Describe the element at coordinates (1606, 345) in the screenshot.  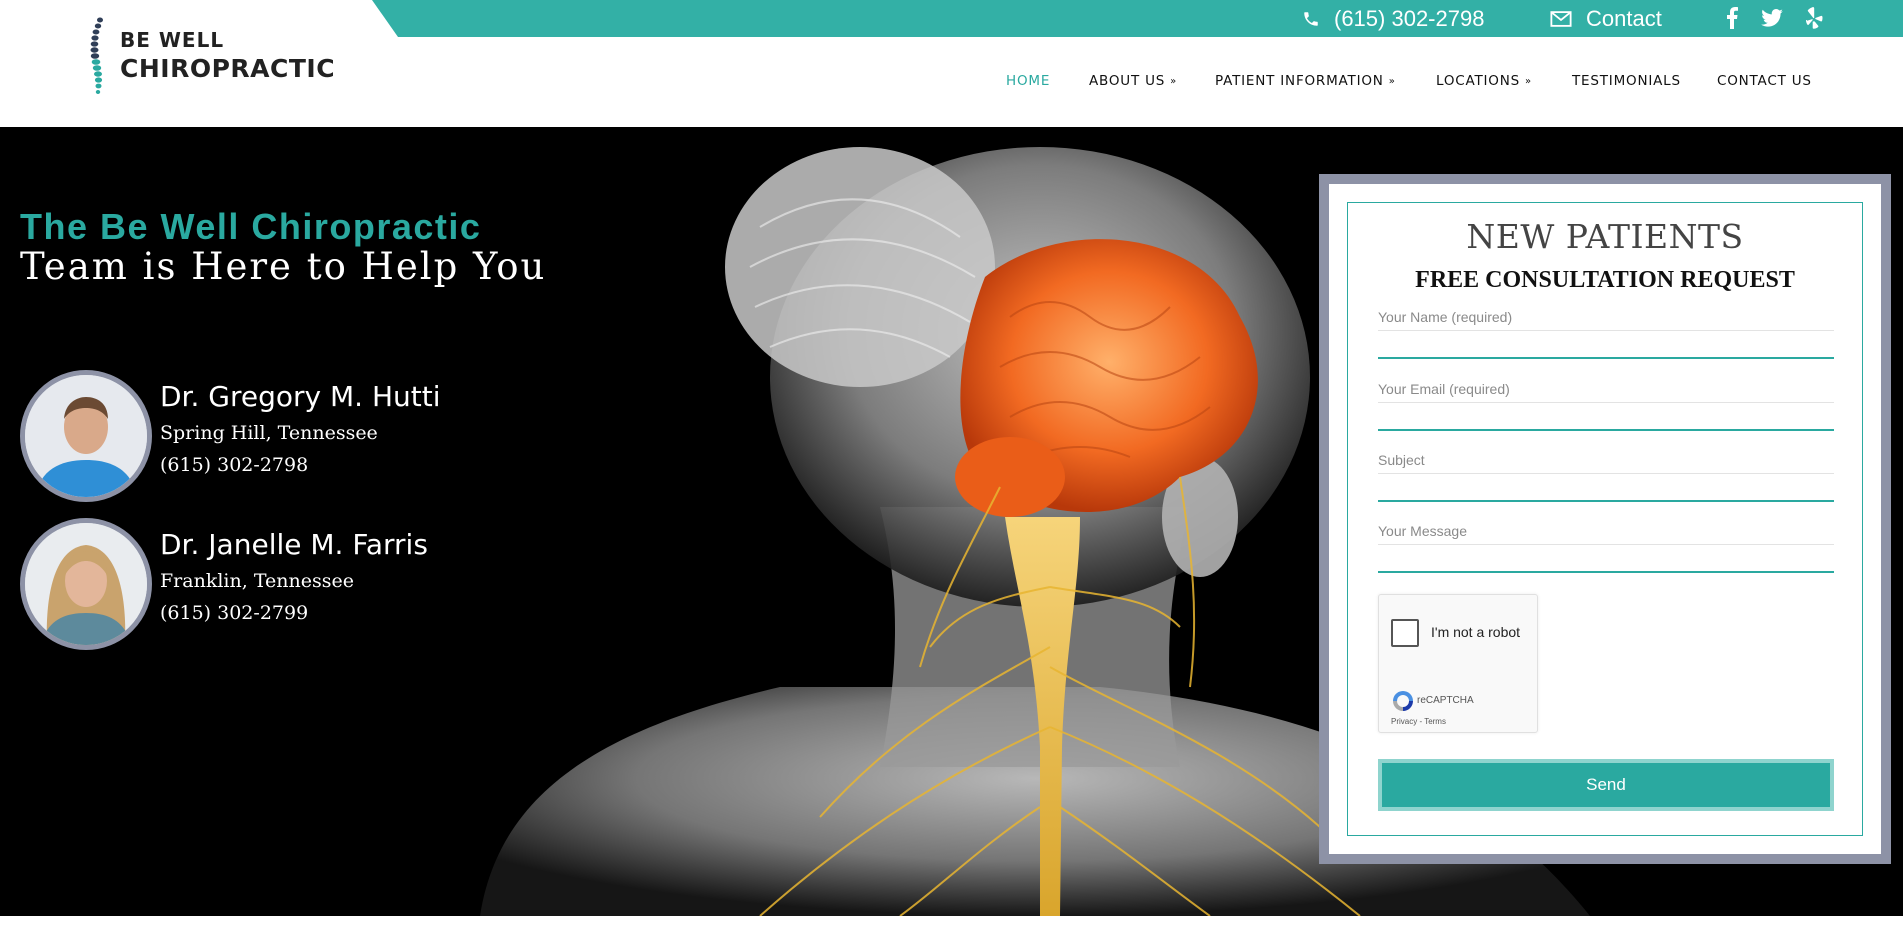
I see `name-input` at that location.